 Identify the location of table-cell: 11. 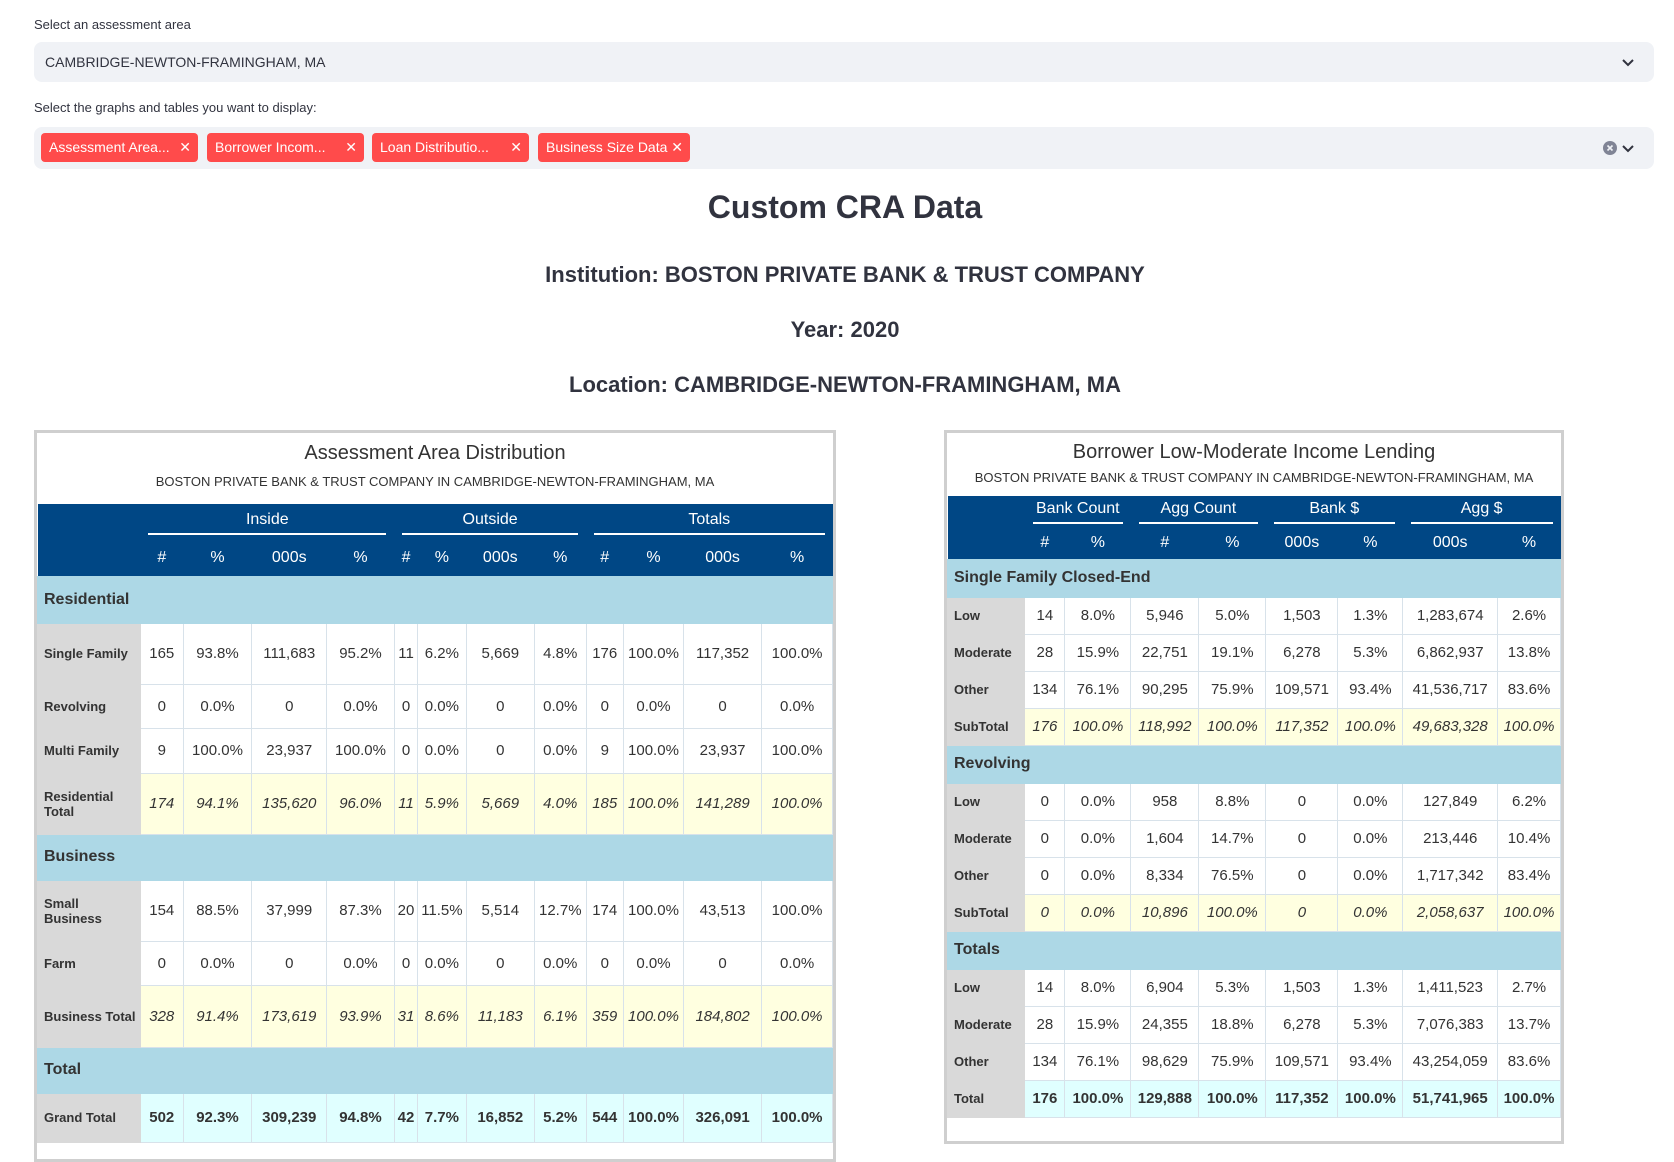
(406, 803).